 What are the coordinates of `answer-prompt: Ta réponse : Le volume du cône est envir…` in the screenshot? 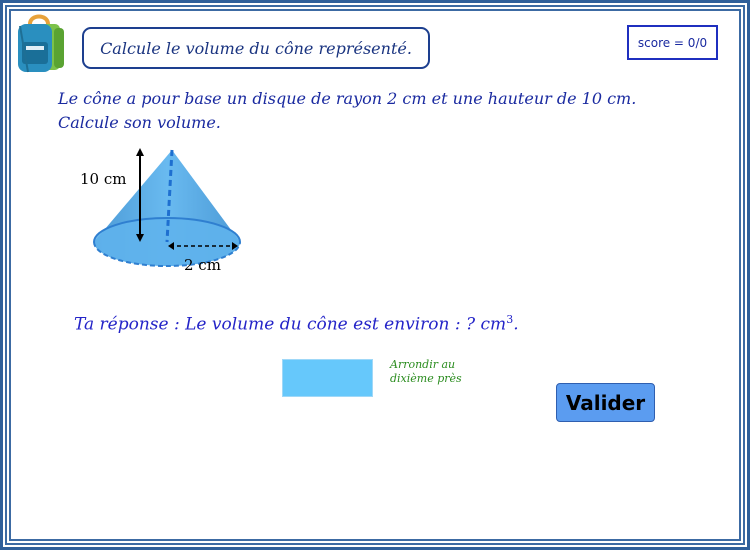 It's located at (296, 324).